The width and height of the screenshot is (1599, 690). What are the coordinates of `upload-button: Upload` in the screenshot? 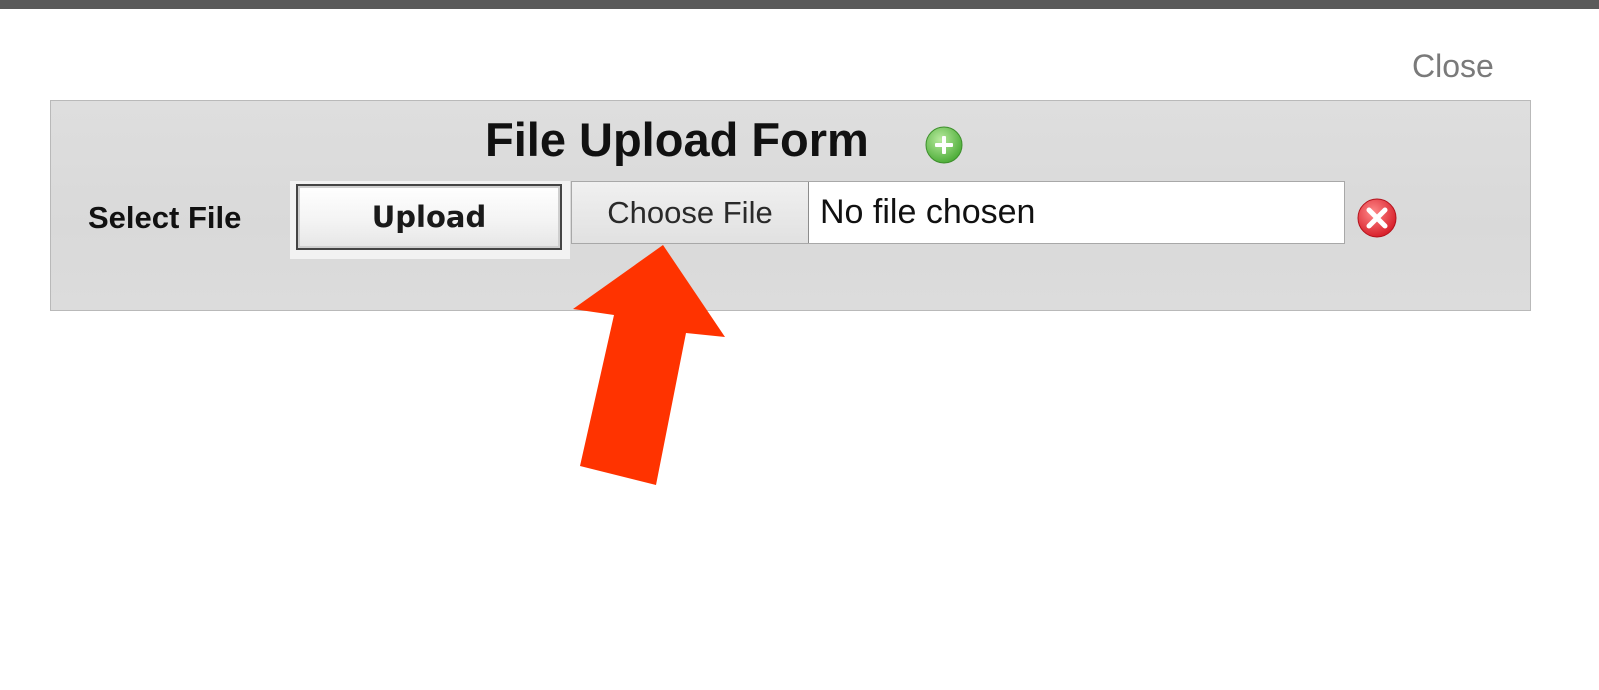 It's located at (429, 217).